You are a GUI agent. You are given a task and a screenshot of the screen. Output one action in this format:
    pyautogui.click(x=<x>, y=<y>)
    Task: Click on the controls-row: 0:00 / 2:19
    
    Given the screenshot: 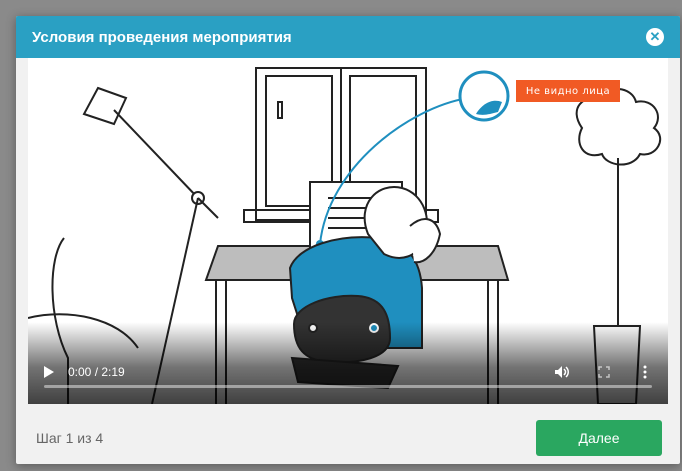 What is the action you would take?
    pyautogui.click(x=348, y=372)
    